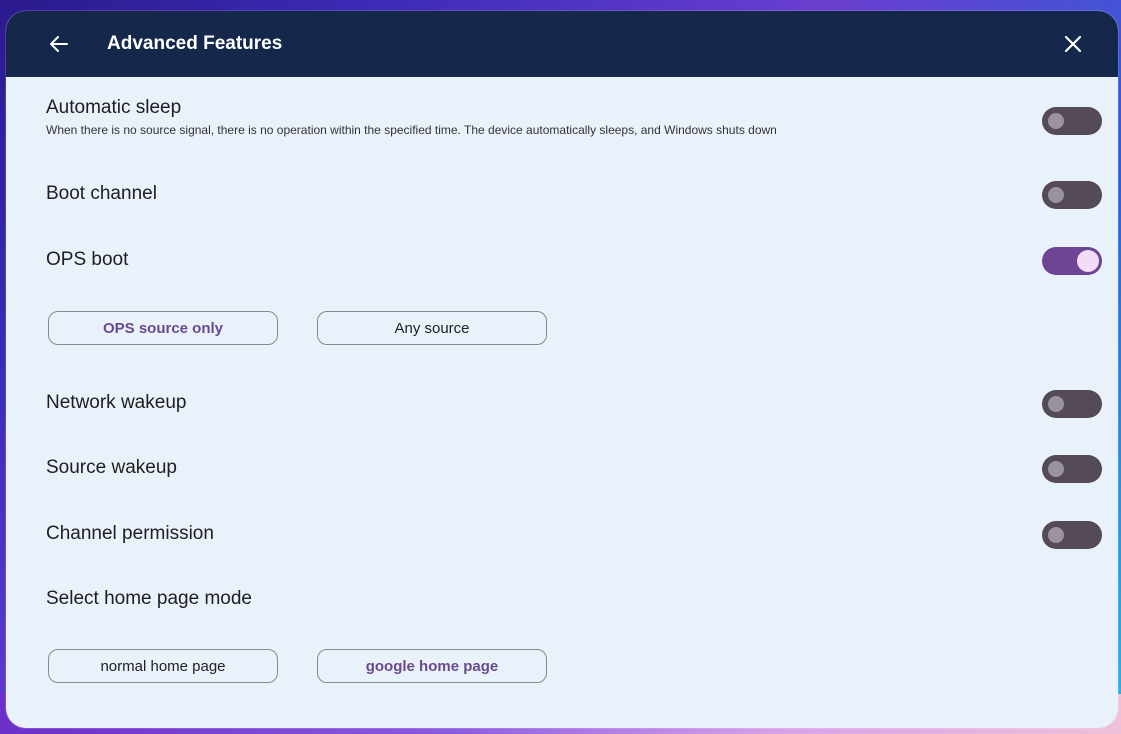  Describe the element at coordinates (87, 259) in the screenshot. I see `setting-label: OPS boot` at that location.